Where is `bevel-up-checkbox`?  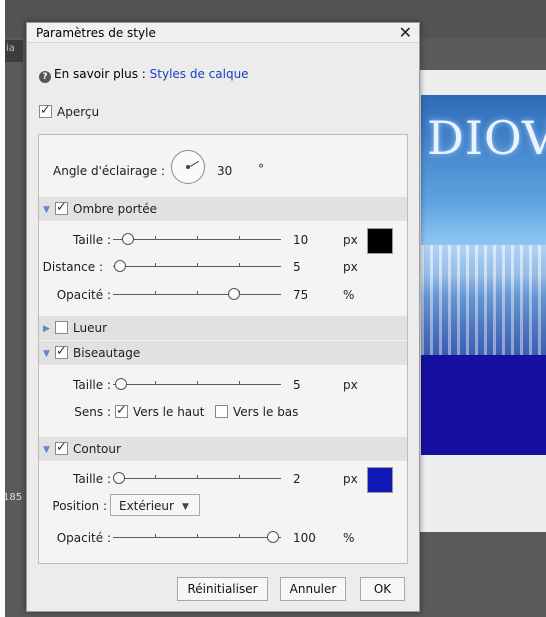 bevel-up-checkbox is located at coordinates (121, 410).